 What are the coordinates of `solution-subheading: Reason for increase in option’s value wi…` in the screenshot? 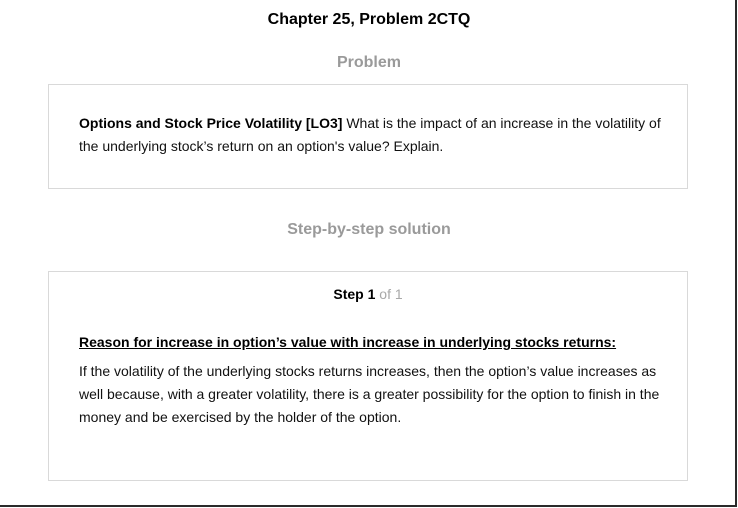 It's located at (348, 342).